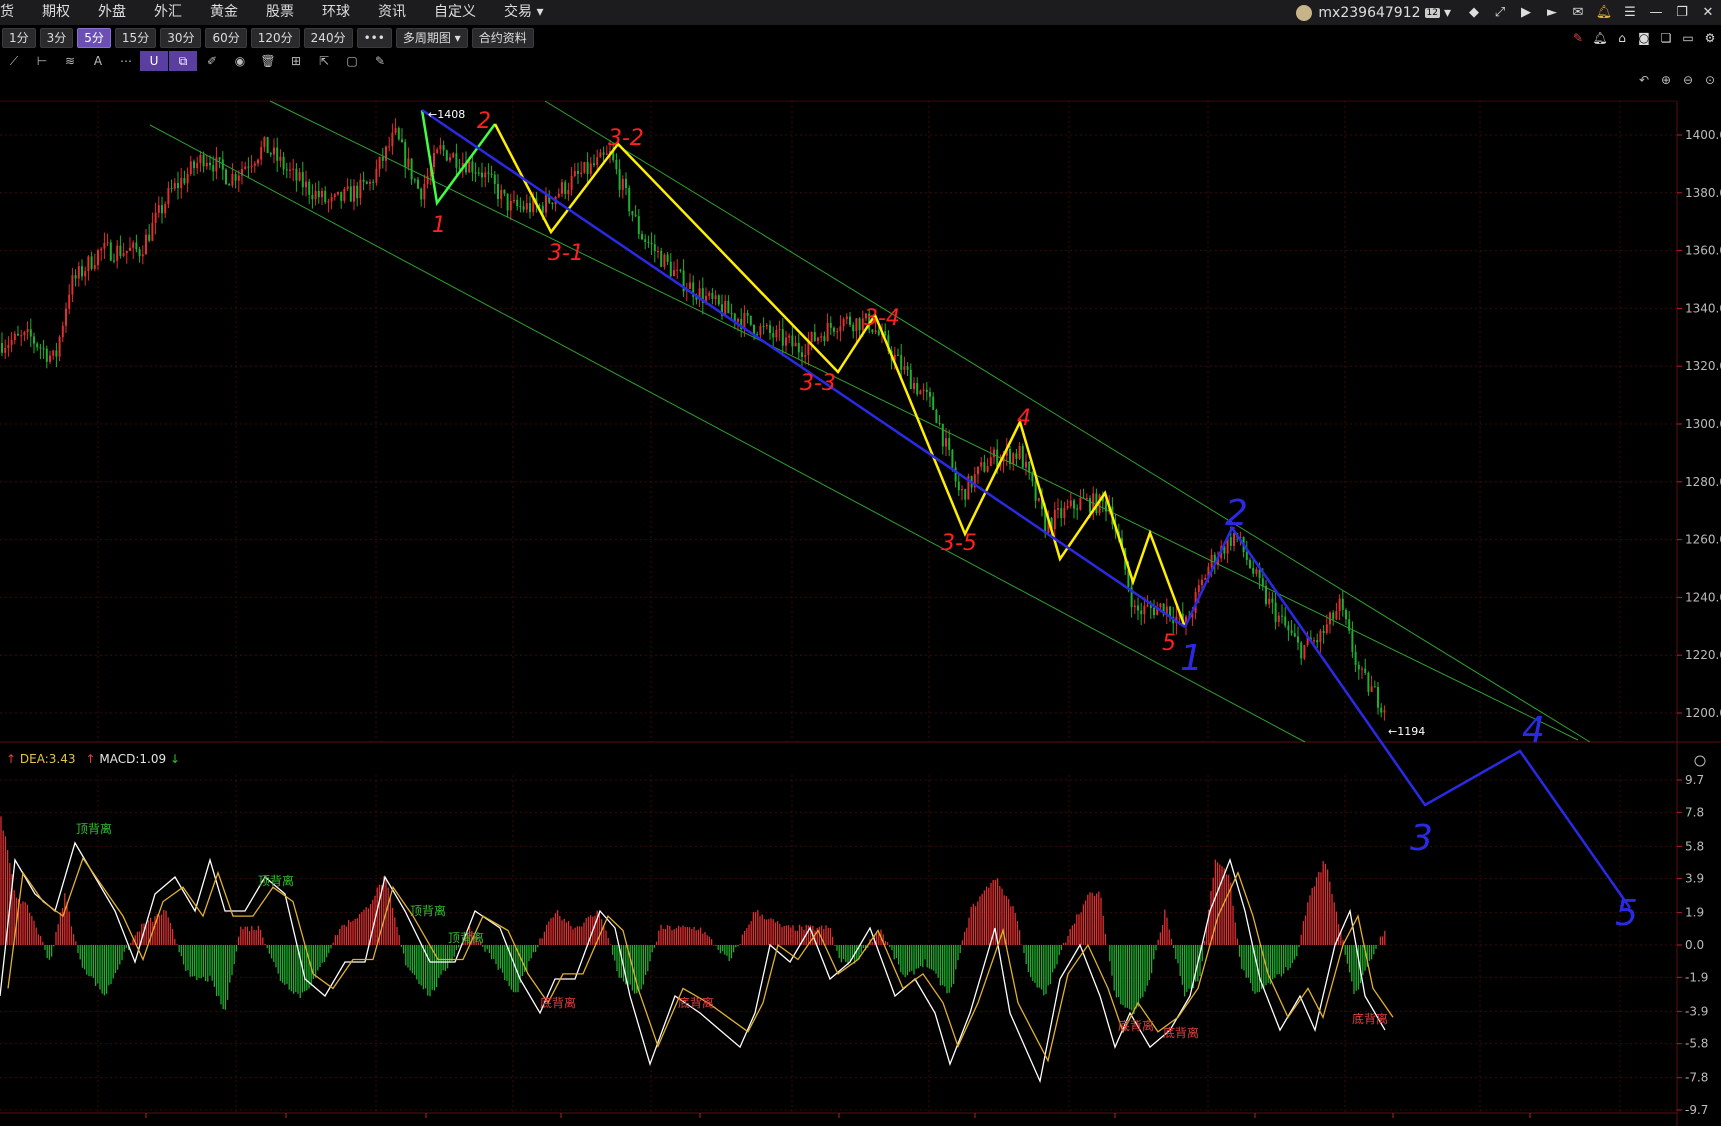 This screenshot has width=1721, height=1126. Describe the element at coordinates (1703, 308) in the screenshot. I see `price-tick-label: 1340.0` at that location.